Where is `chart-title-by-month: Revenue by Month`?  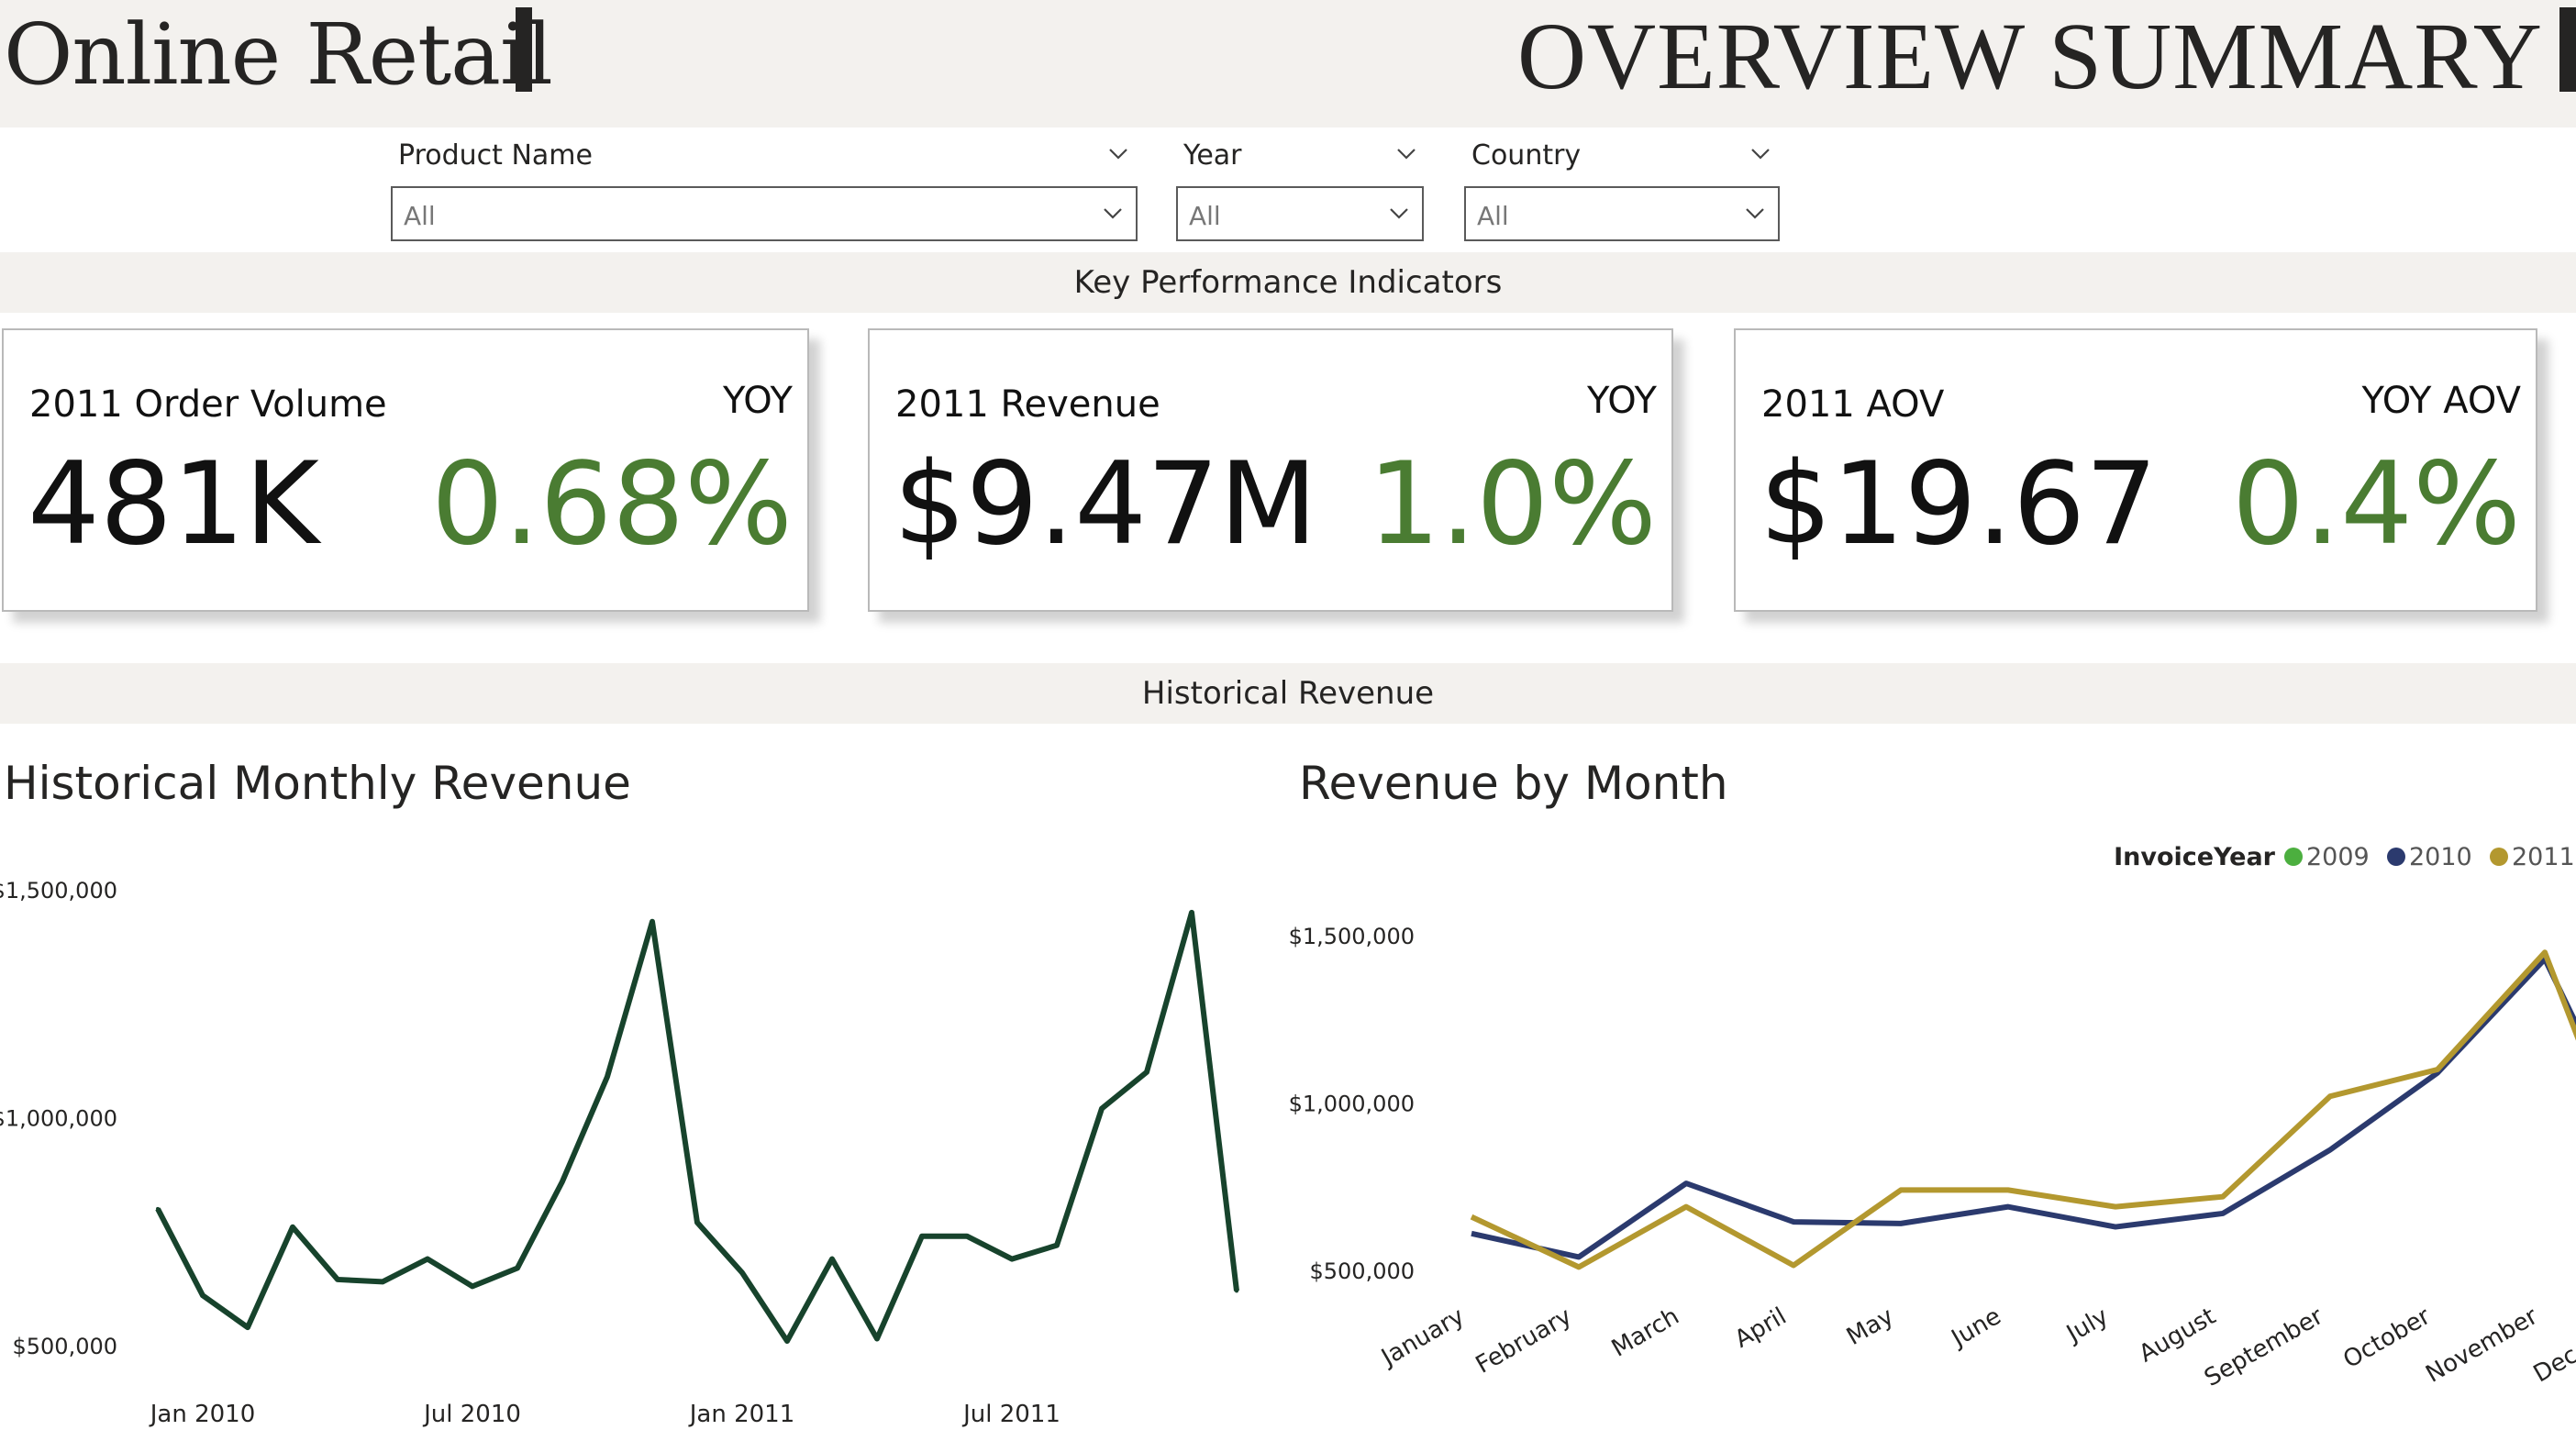 chart-title-by-month: Revenue by Month is located at coordinates (1513, 783).